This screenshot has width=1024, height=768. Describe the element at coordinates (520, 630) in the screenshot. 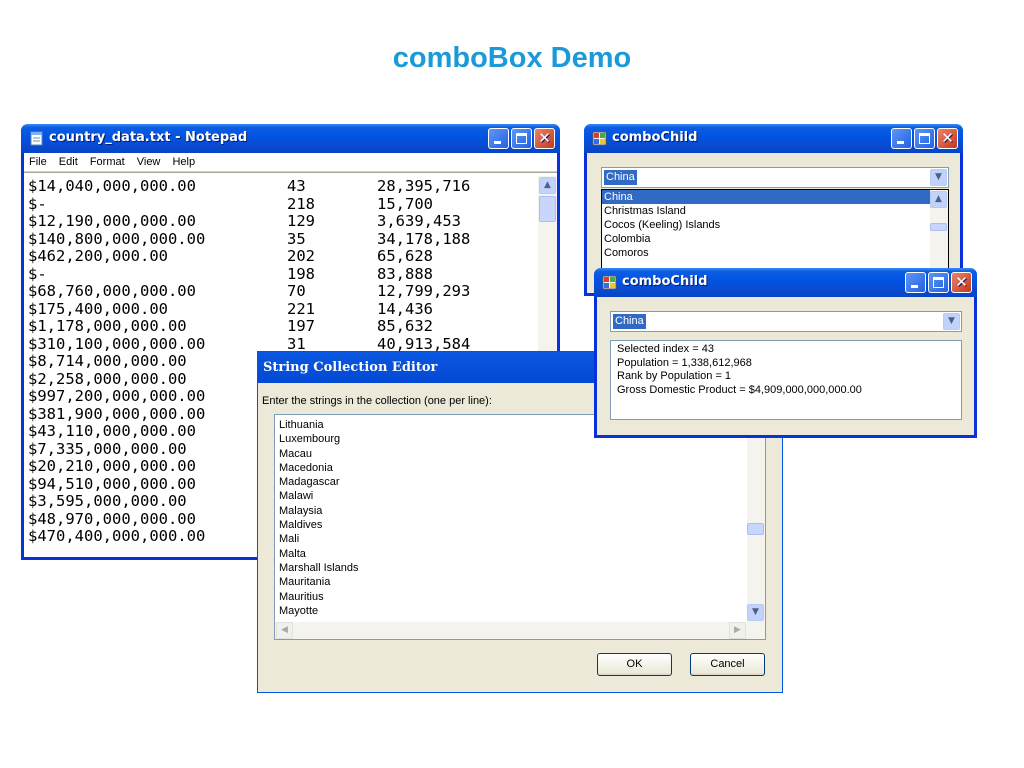

I see `strings-horizontal-scrollbar: ◀ ▶` at that location.